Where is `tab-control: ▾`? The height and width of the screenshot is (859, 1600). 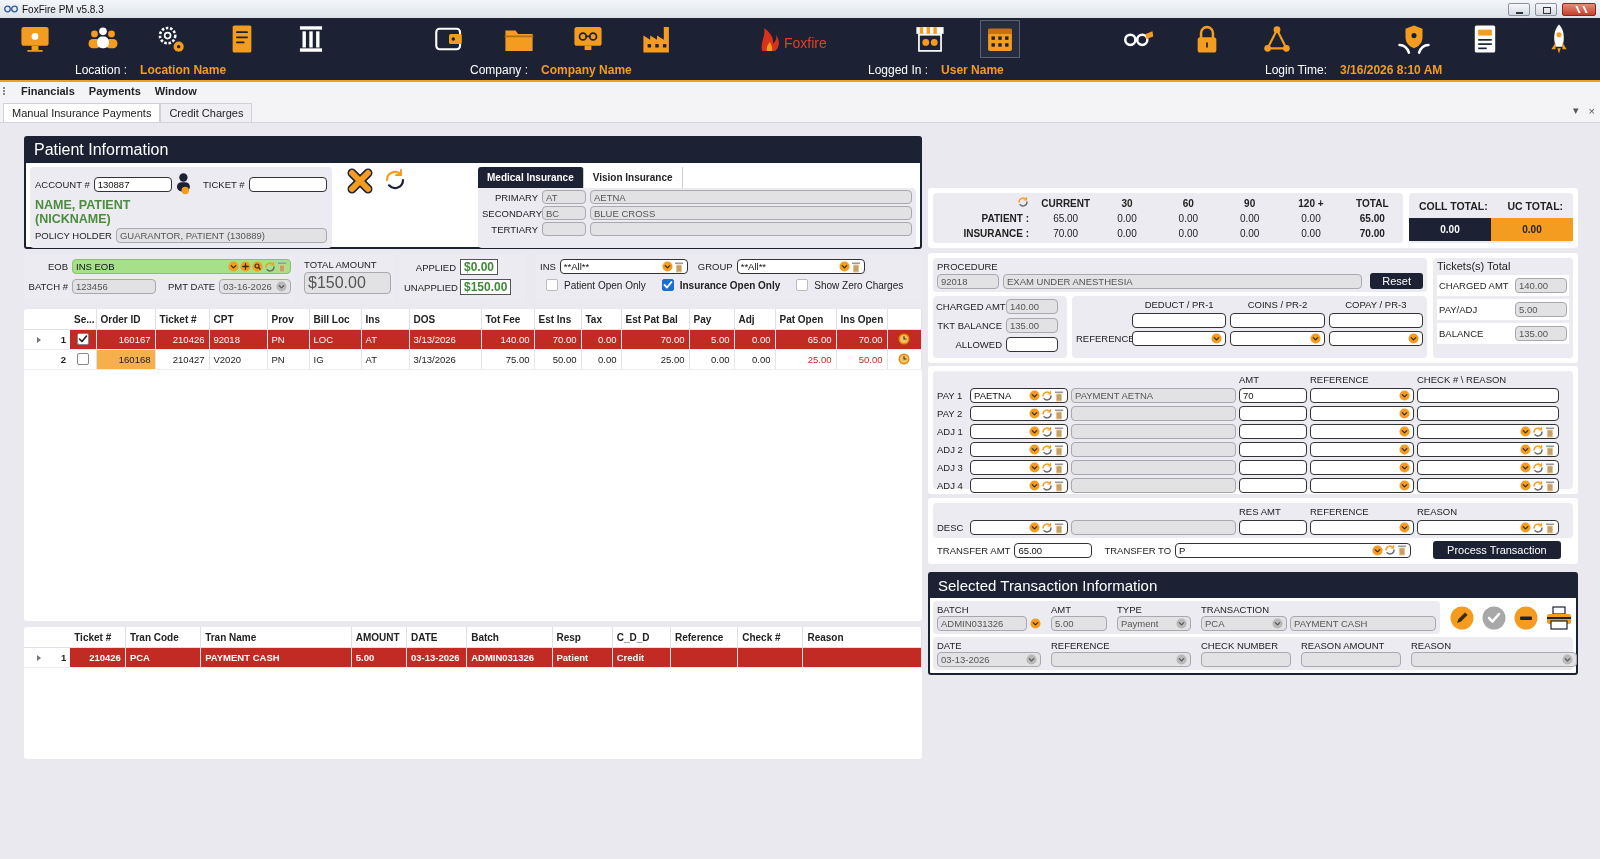
tab-control: ▾ is located at coordinates (1575, 113).